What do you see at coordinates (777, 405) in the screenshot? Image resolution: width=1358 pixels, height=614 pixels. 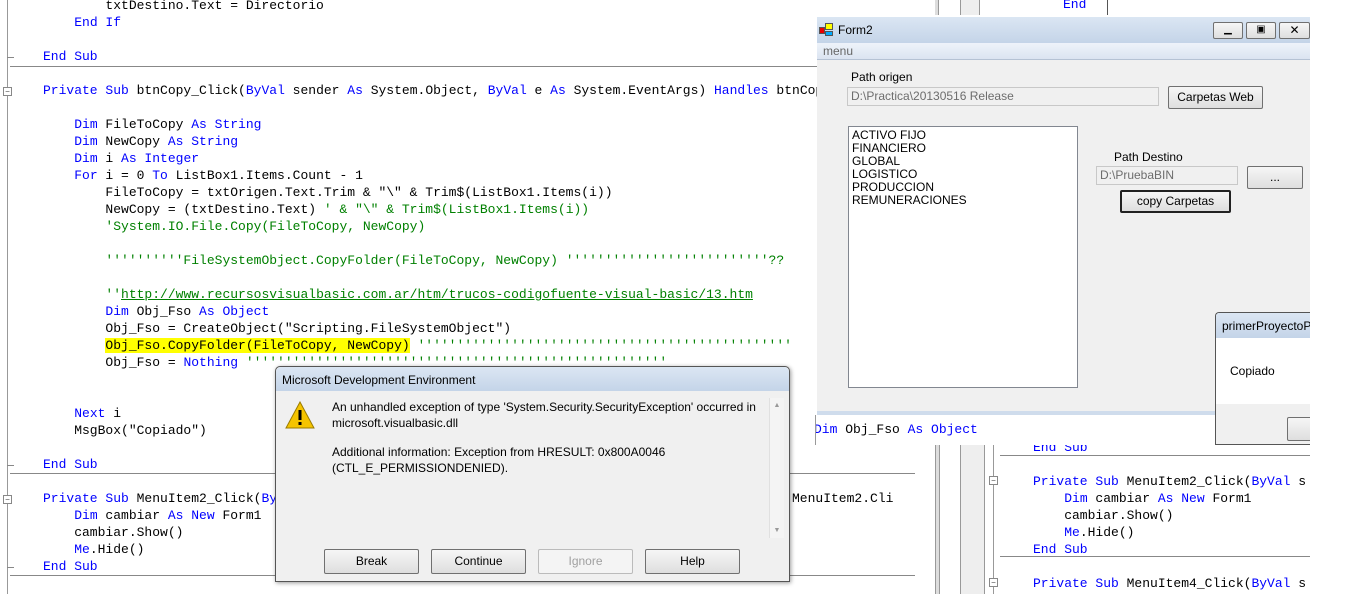 I see `scroll-up-icon: ▲` at bounding box center [777, 405].